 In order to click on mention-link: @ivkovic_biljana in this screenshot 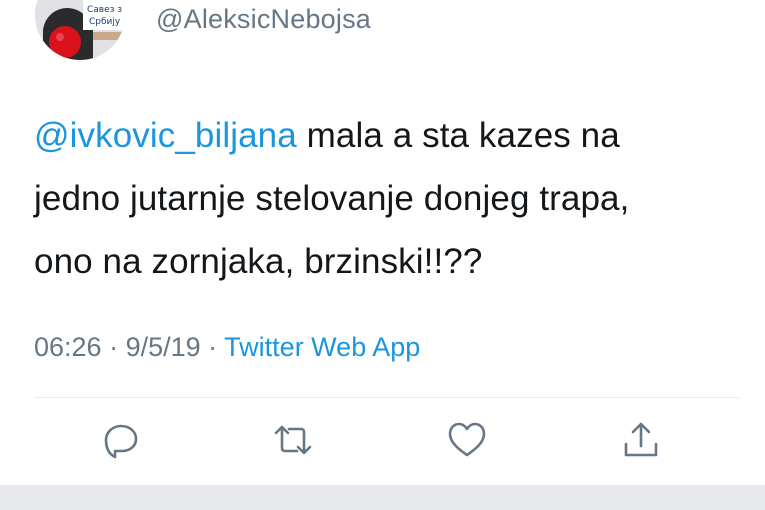, I will do `click(165, 135)`.